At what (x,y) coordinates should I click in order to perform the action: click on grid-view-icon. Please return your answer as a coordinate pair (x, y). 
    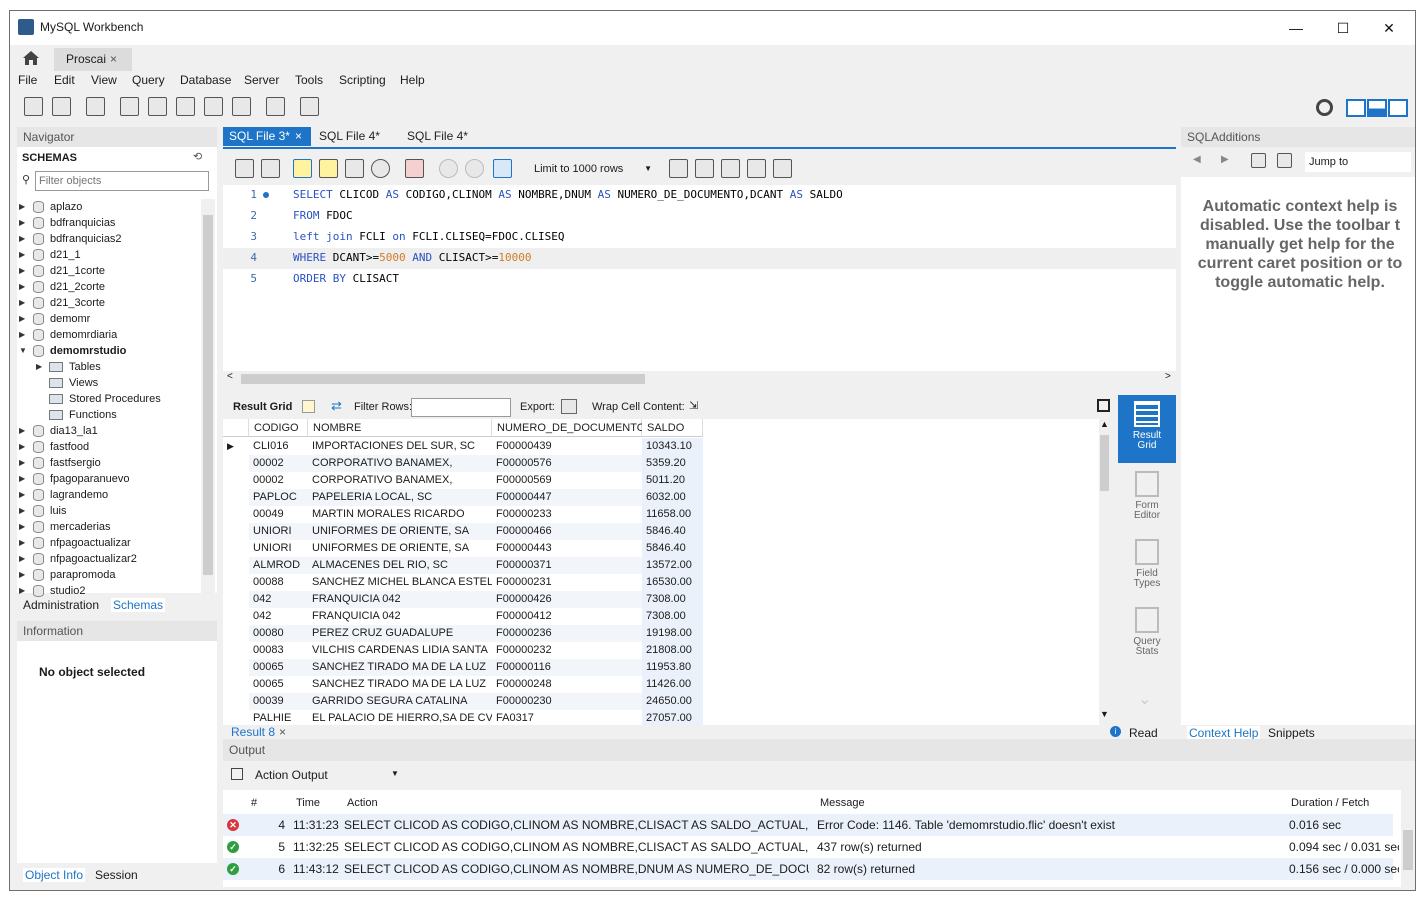
    Looking at the image, I should click on (308, 406).